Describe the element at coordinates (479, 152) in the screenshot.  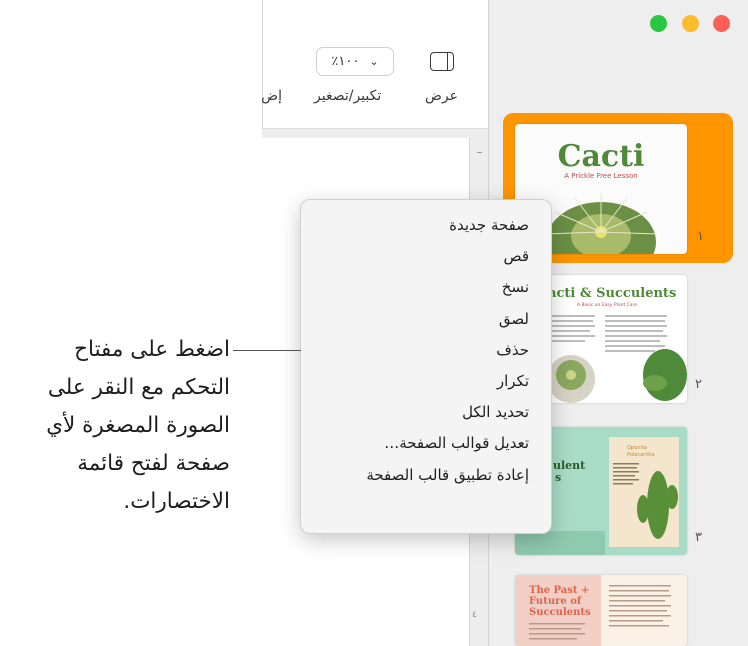
I see `ruler-tick` at that location.